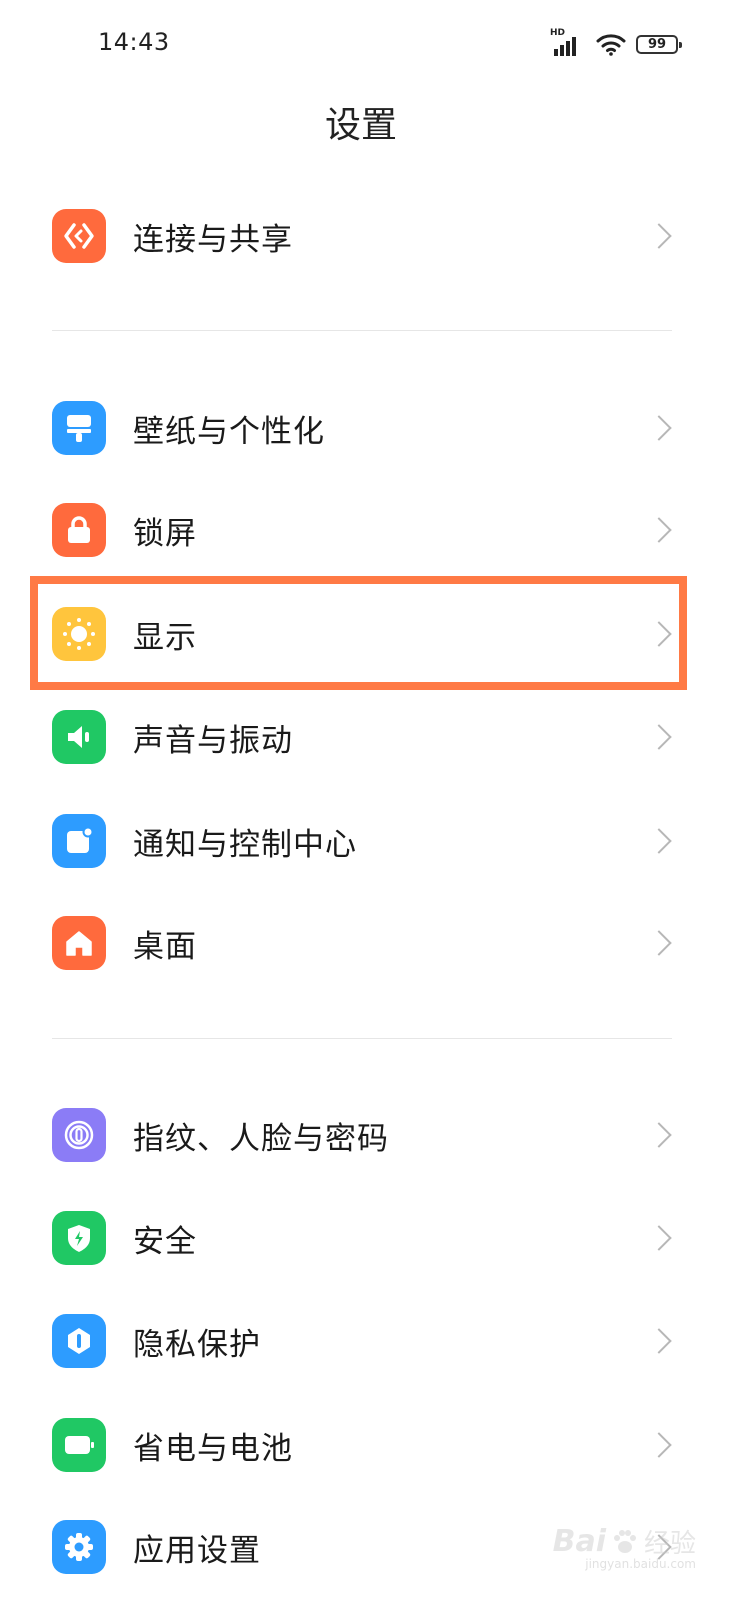  Describe the element at coordinates (165, 946) in the screenshot. I see `settings-item-label: 桌面` at that location.